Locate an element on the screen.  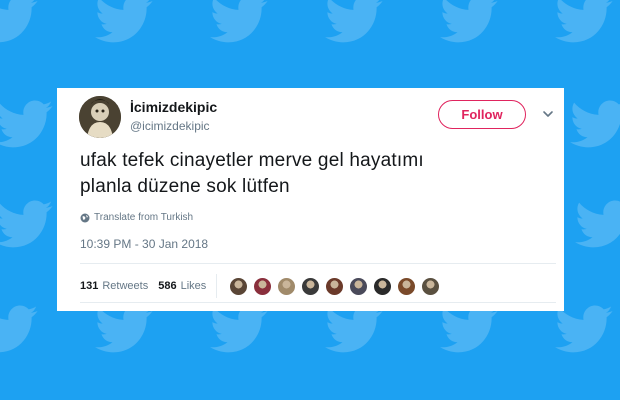
retweet-label: Retweets is located at coordinates (125, 286).